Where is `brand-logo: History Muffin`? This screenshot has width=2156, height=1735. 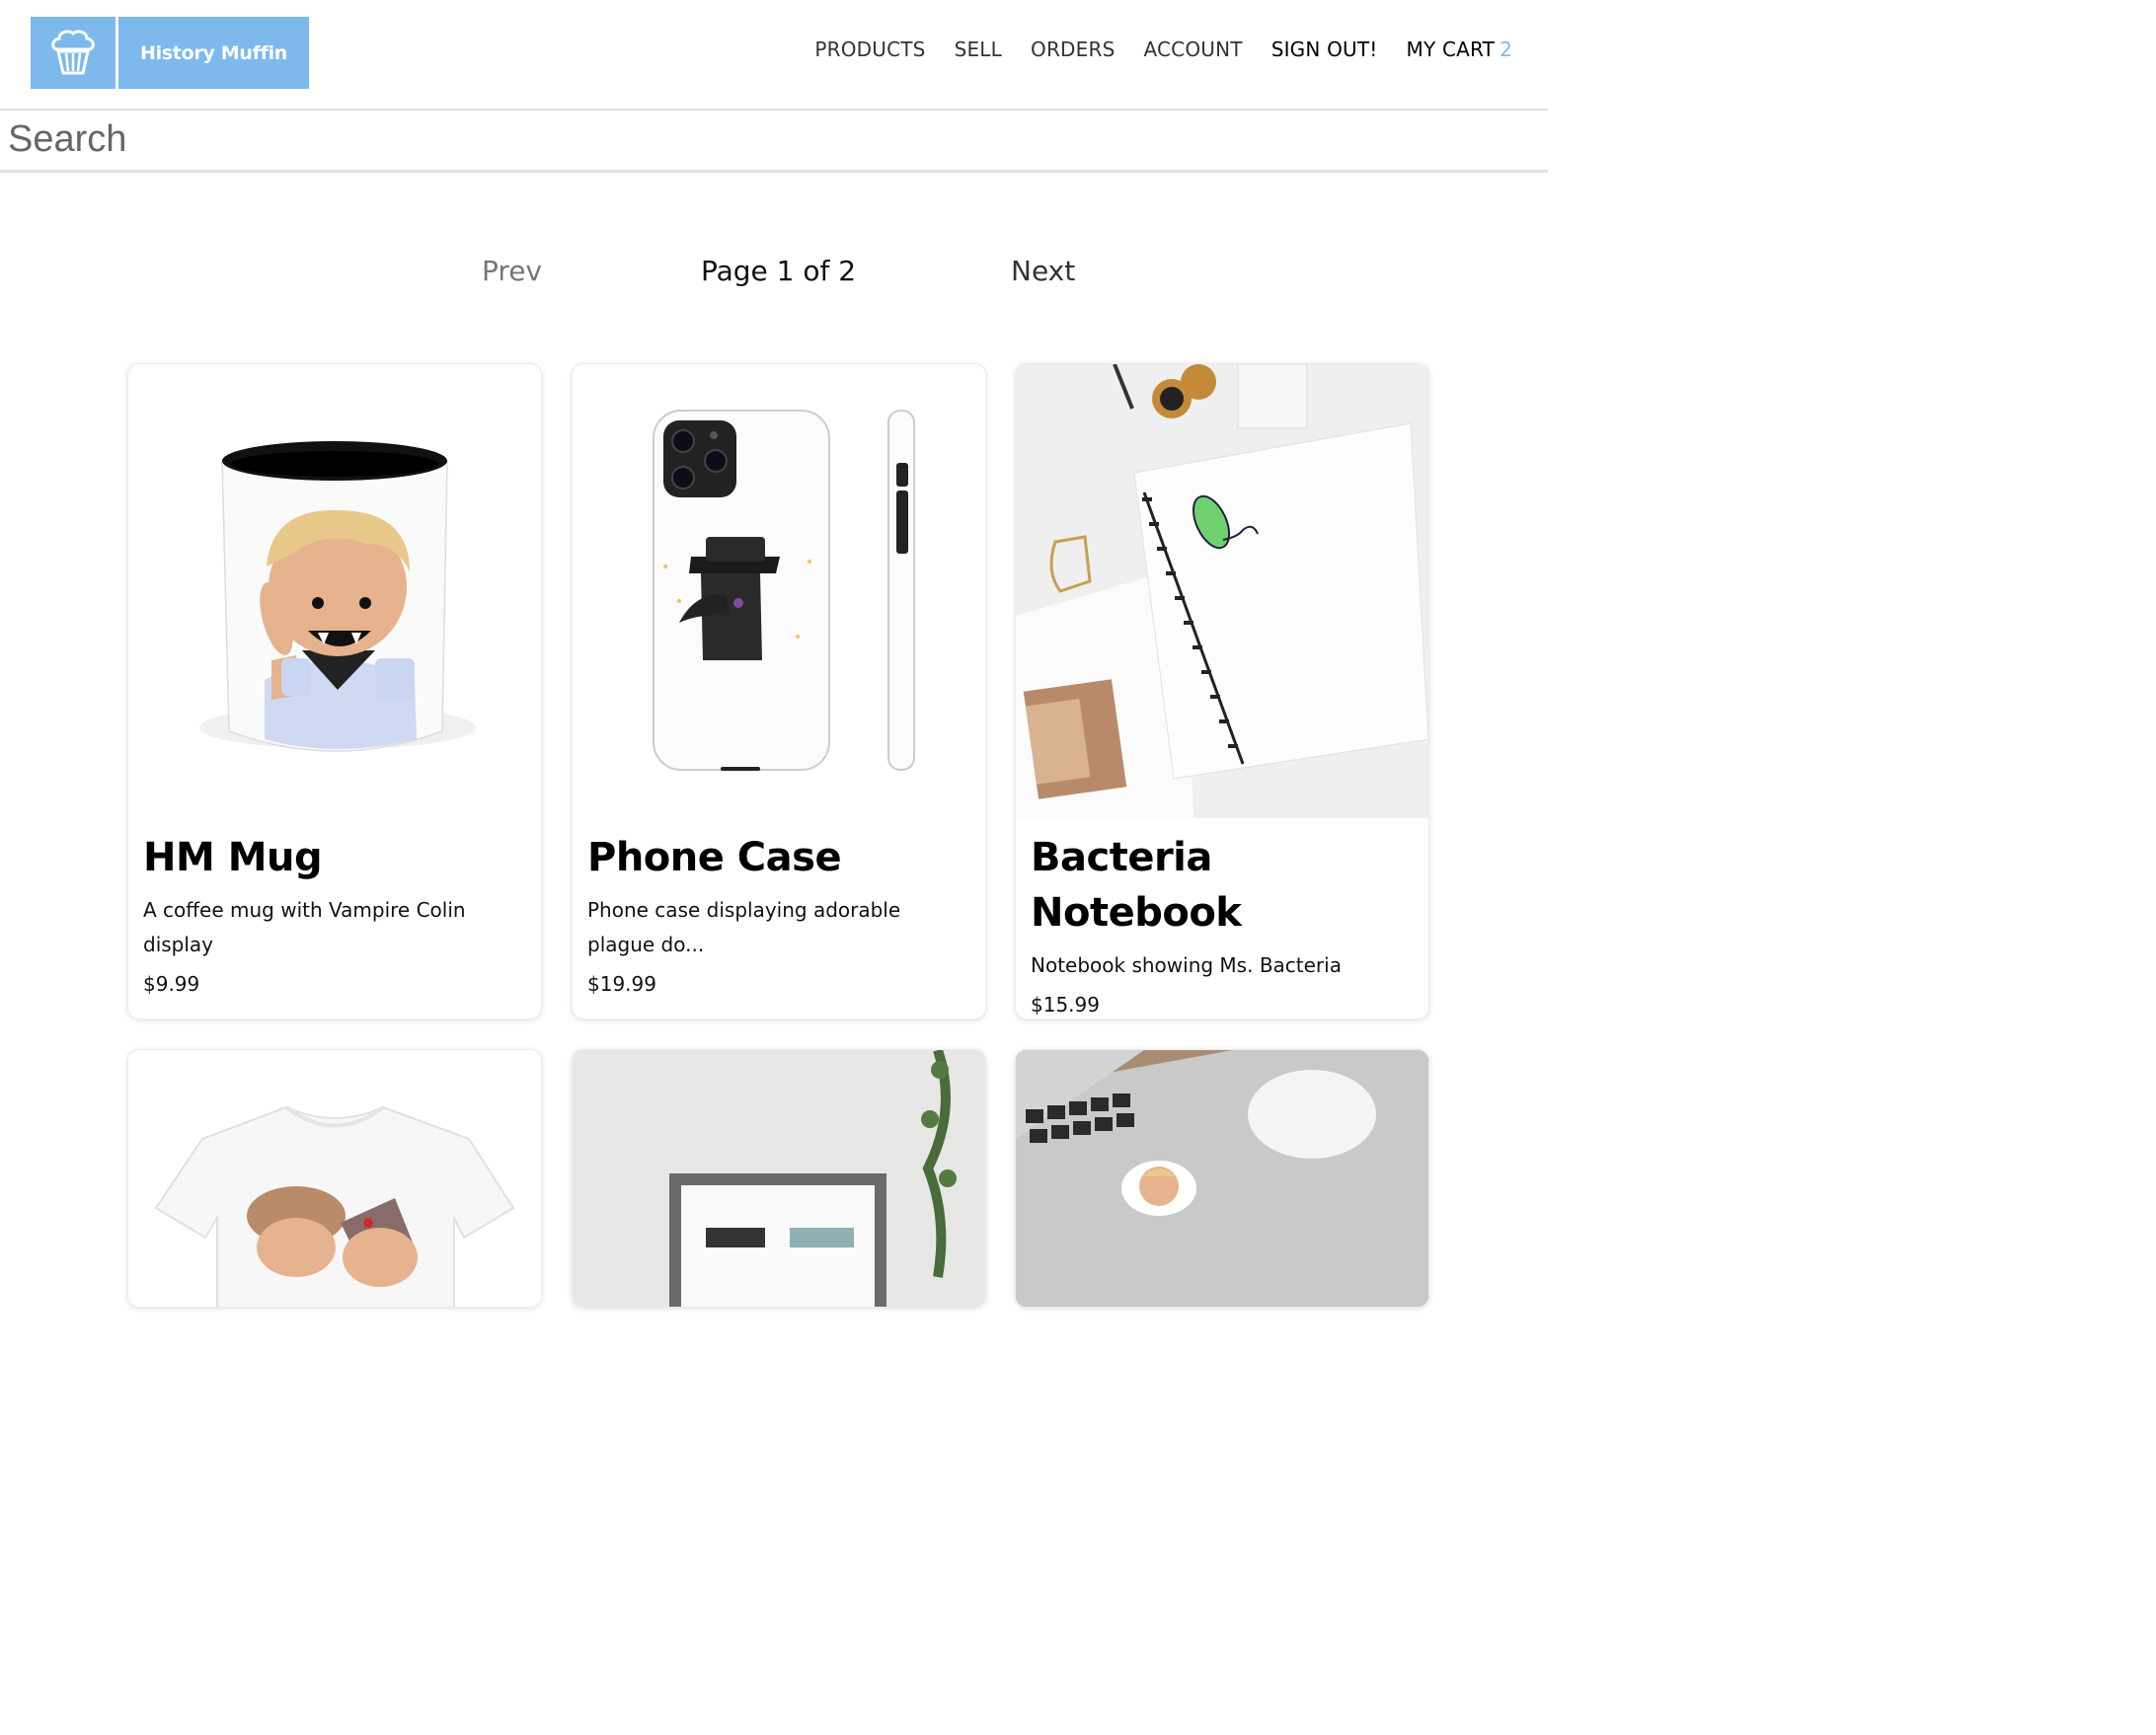 brand-logo: History Muffin is located at coordinates (213, 53).